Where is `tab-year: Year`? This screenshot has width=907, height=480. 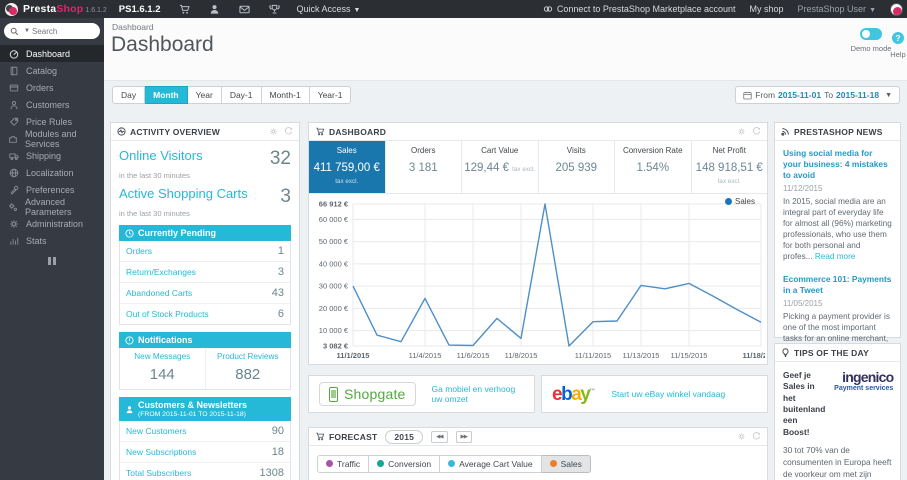
tab-year: Year is located at coordinates (204, 95).